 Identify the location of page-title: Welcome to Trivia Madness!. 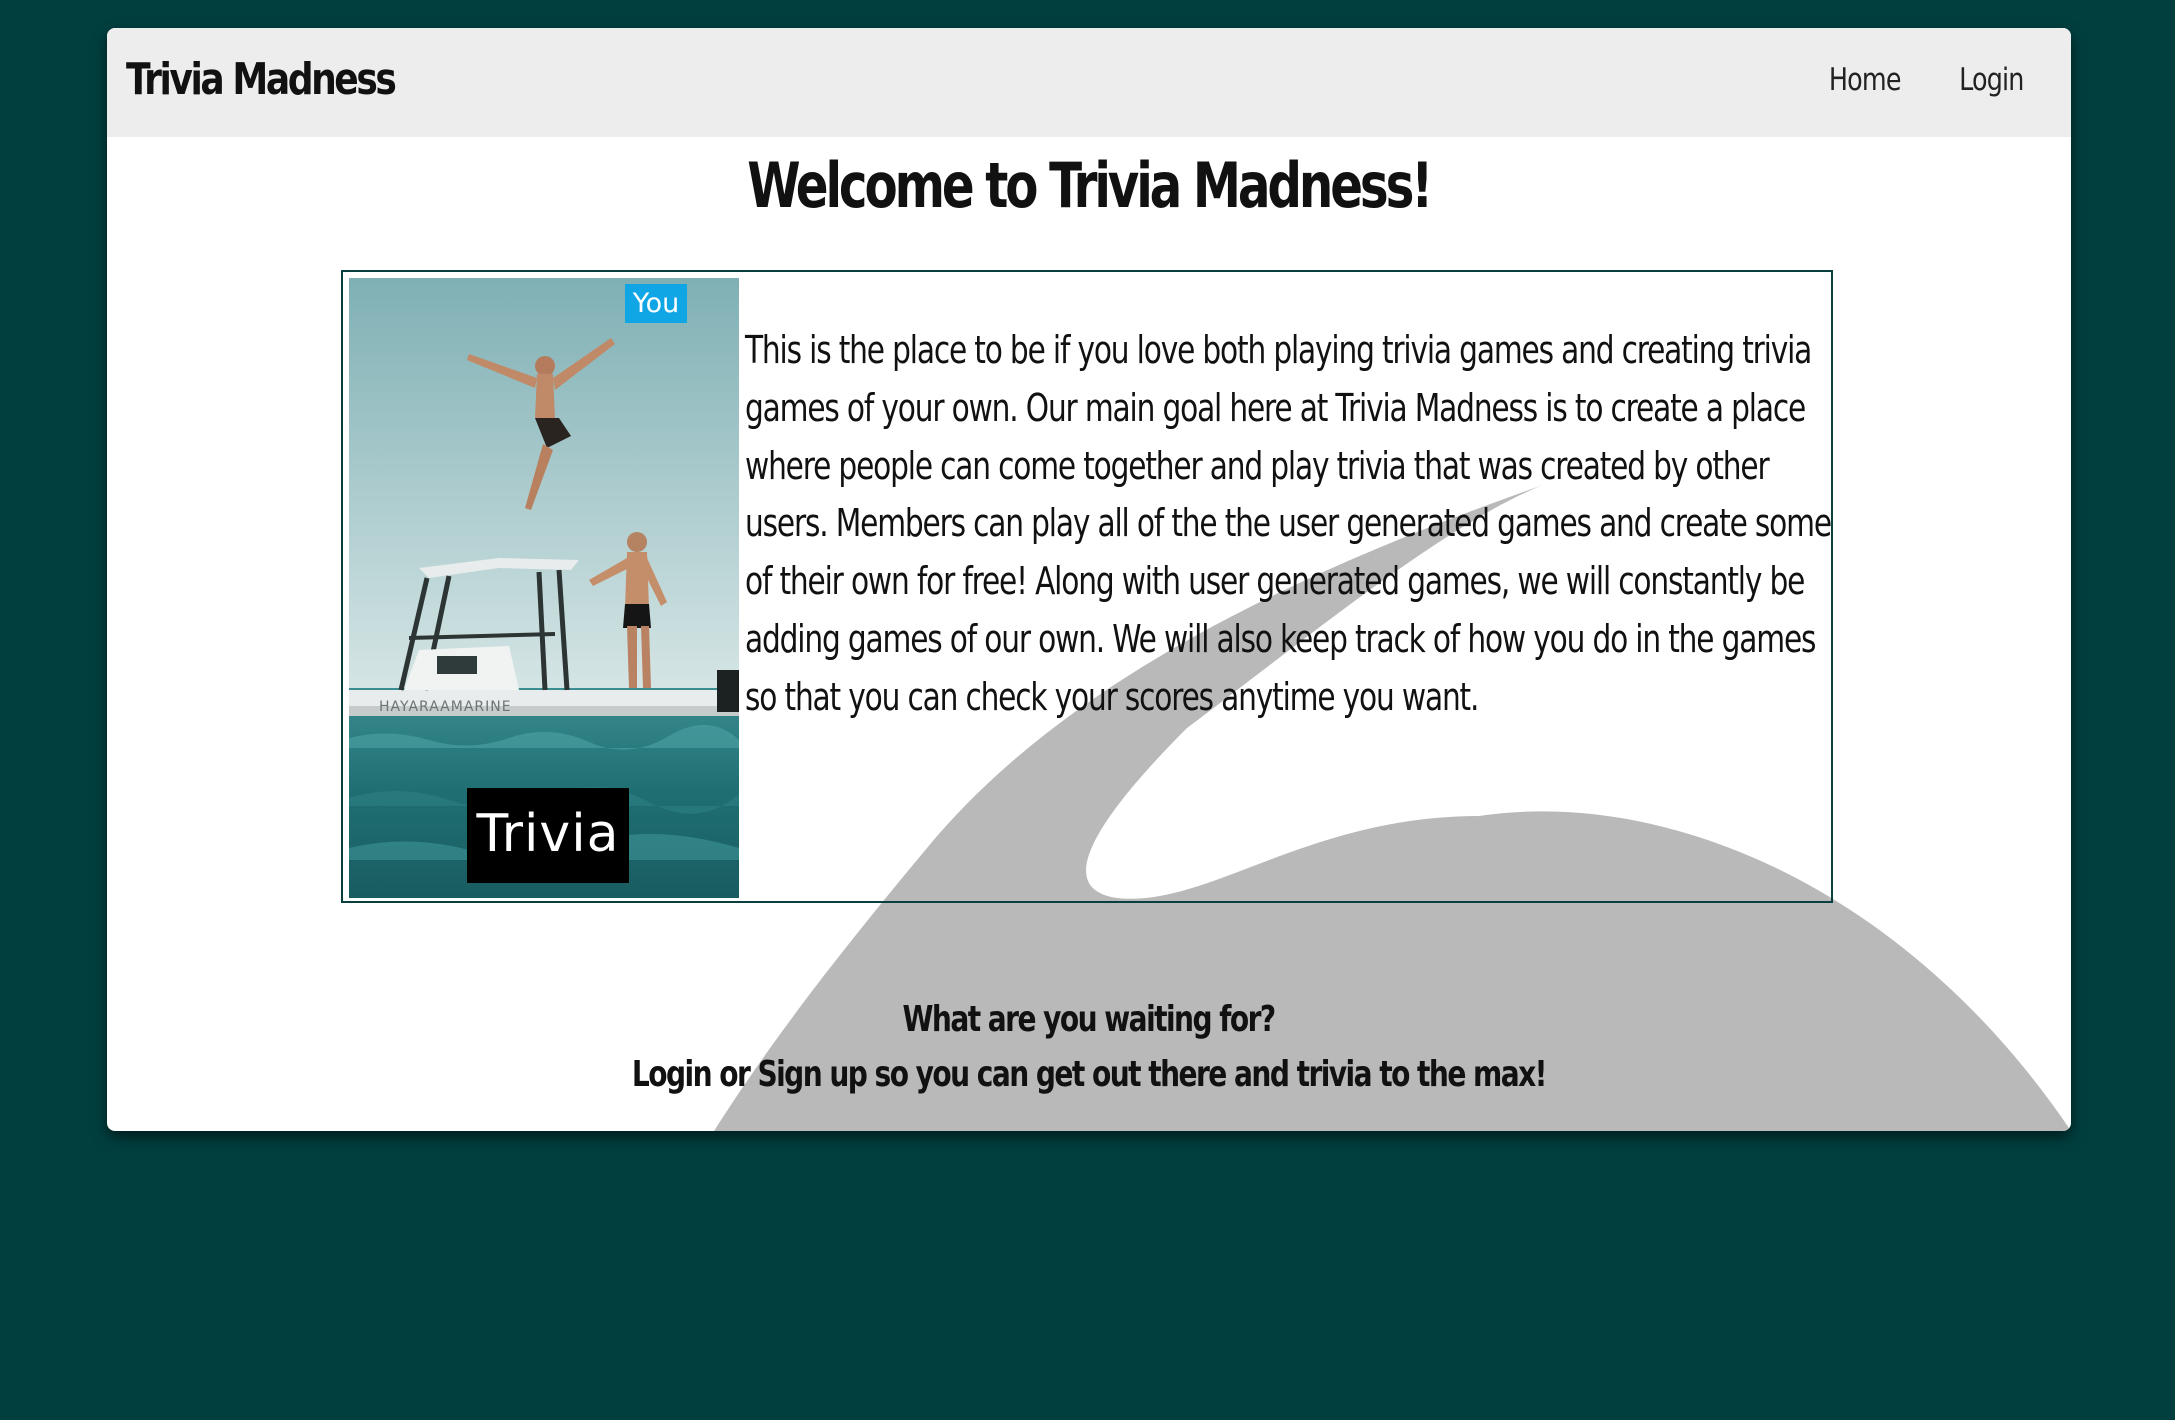
(1089, 185).